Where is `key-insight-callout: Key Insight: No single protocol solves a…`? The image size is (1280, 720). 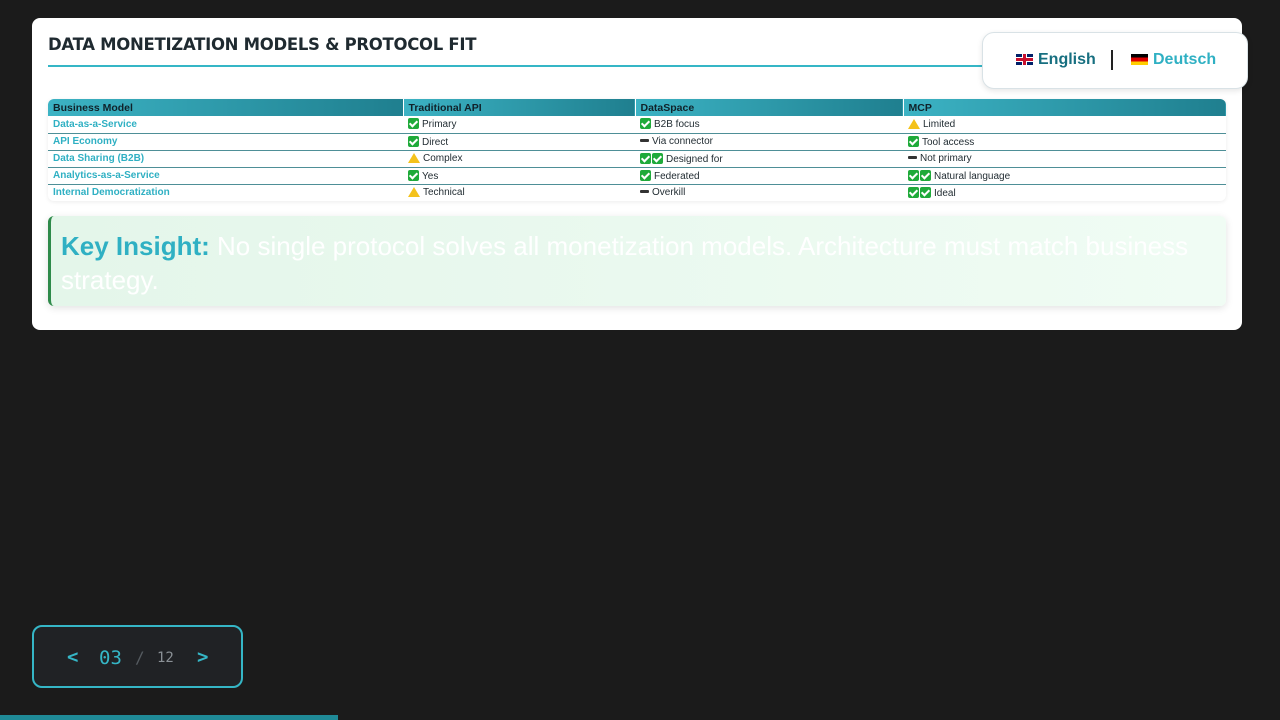
key-insight-callout: Key Insight: No single protocol solves a… is located at coordinates (637, 261).